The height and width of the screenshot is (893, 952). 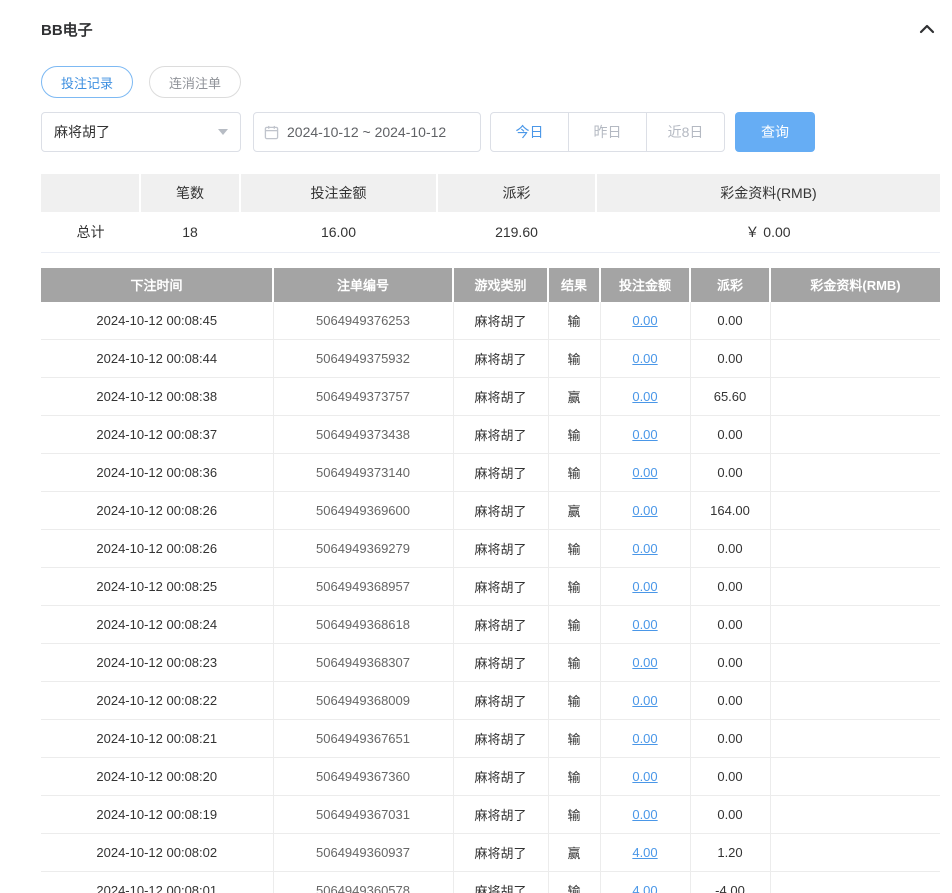 I want to click on col-bonus: 彩金资料(RMB), so click(x=855, y=284).